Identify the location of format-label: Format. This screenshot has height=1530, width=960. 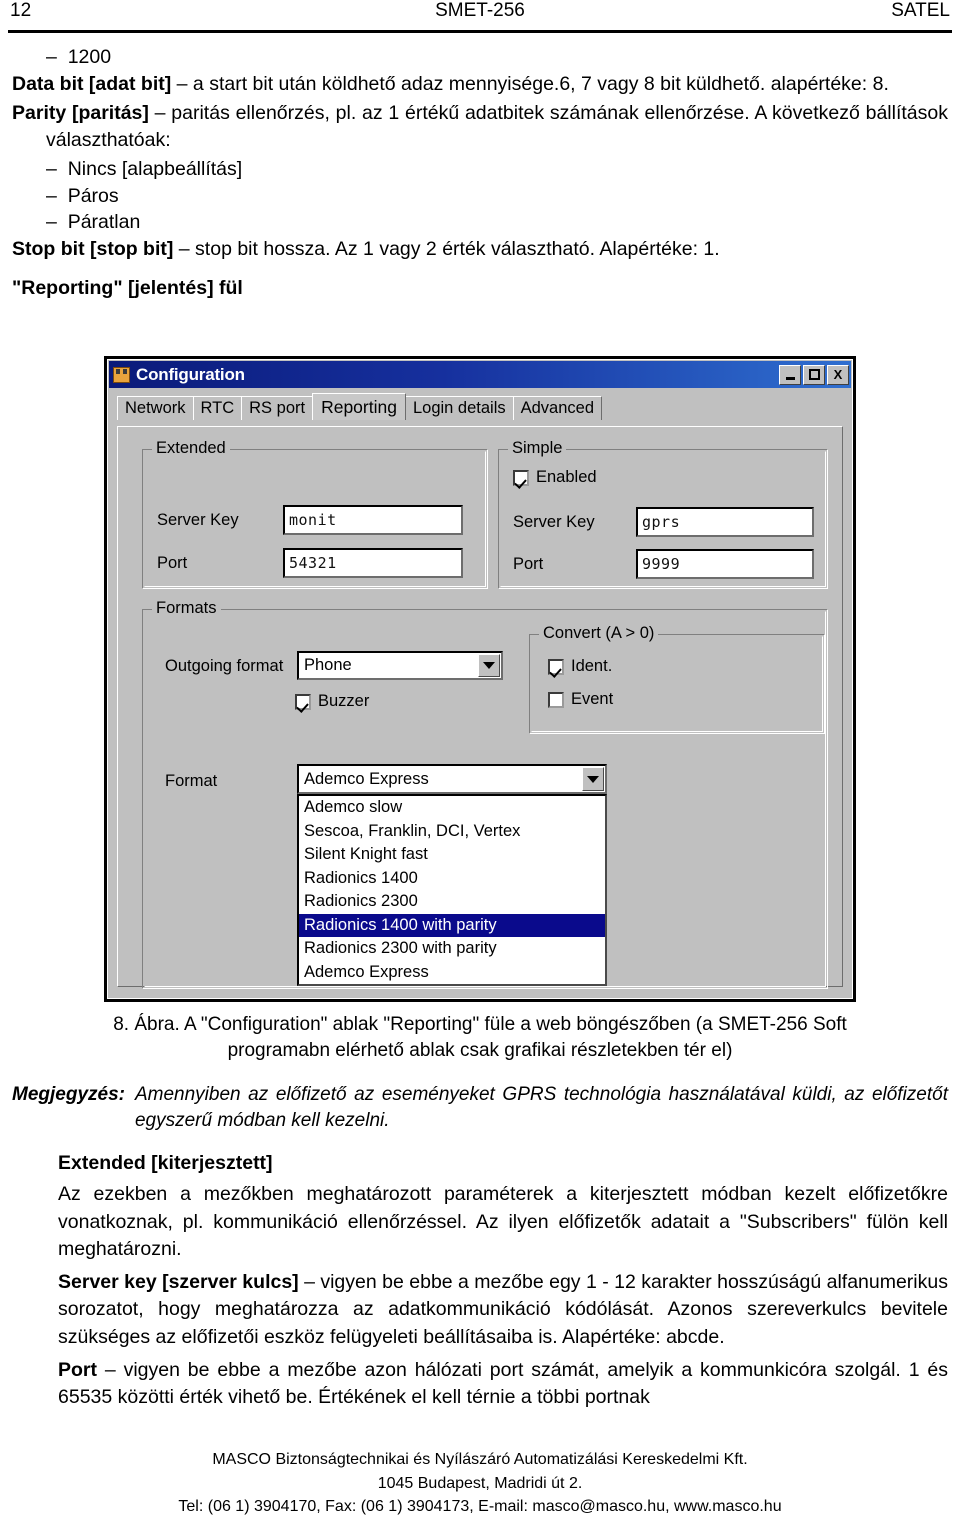
(191, 781).